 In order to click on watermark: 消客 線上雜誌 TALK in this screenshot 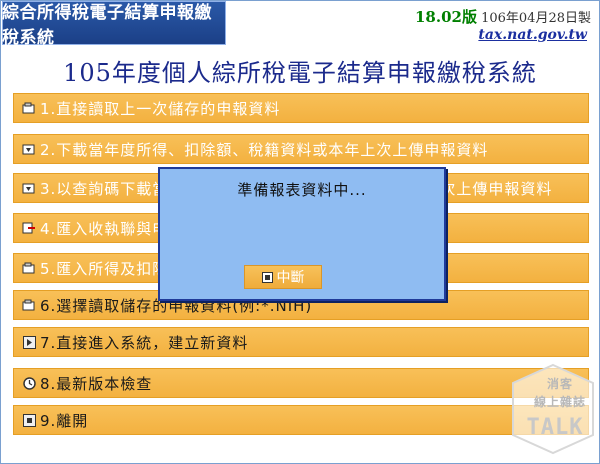, I will do `click(553, 409)`.